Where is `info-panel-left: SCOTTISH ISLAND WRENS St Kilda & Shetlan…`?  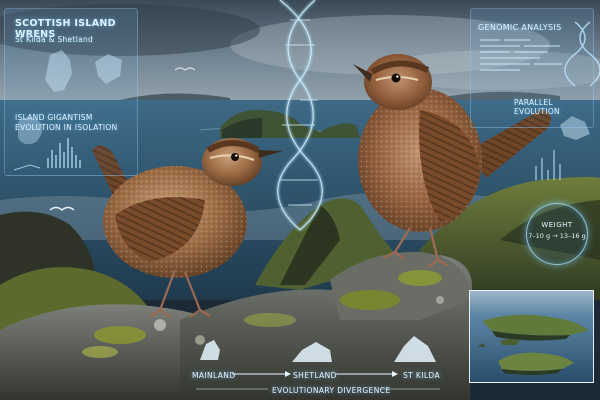
info-panel-left: SCOTTISH ISLAND WRENS St Kilda & Shetlan… is located at coordinates (71, 92).